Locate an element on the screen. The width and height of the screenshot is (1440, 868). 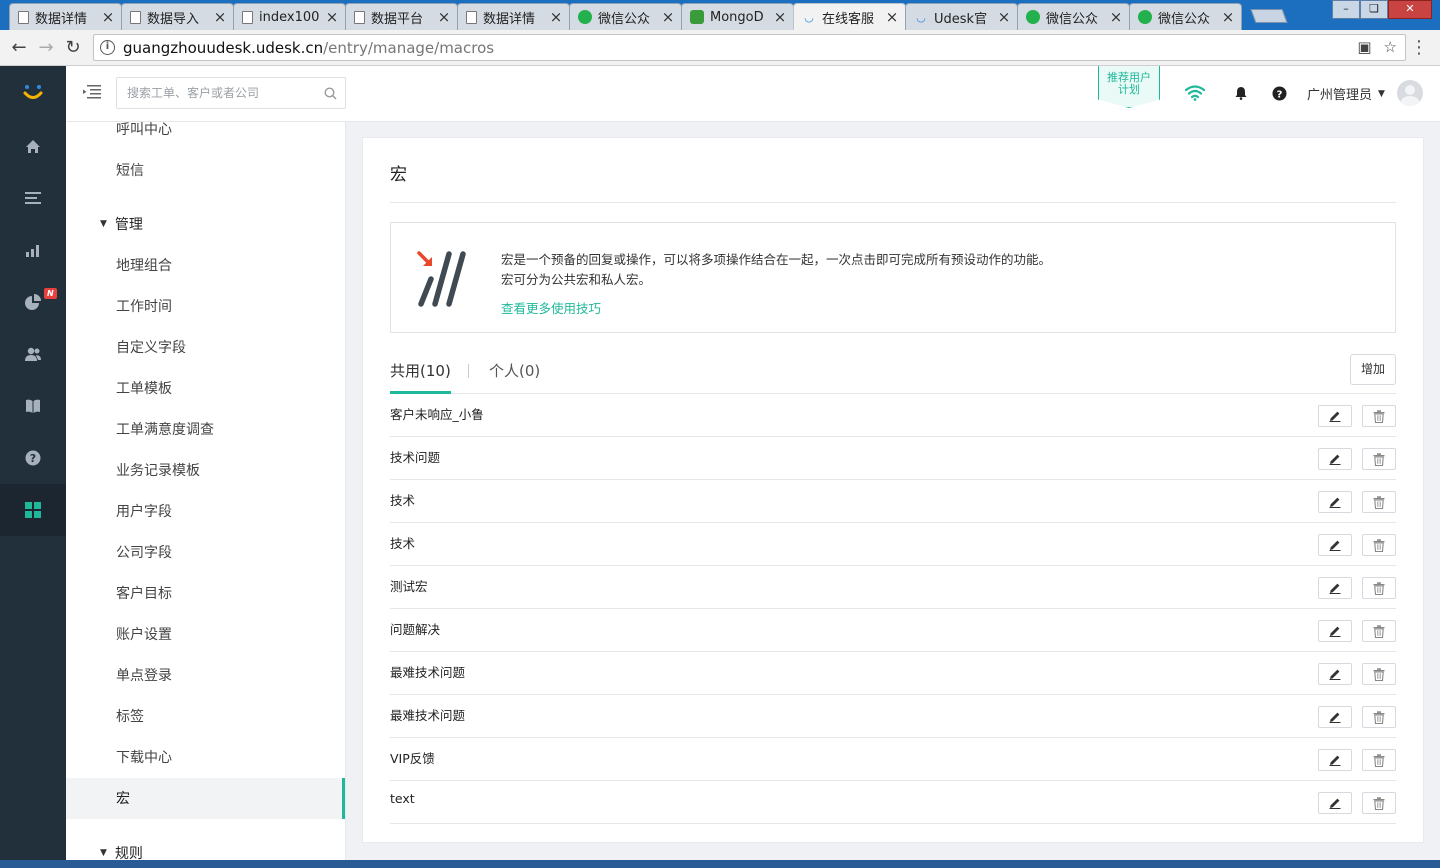
subnav-item: 工单满意度调查 is located at coordinates (165, 429).